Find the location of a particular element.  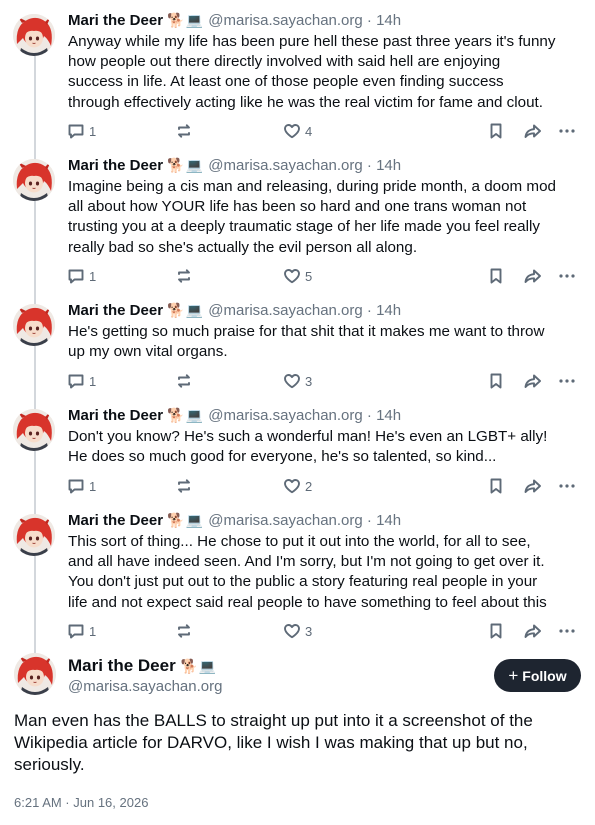

like-button: 4 is located at coordinates (297, 131).